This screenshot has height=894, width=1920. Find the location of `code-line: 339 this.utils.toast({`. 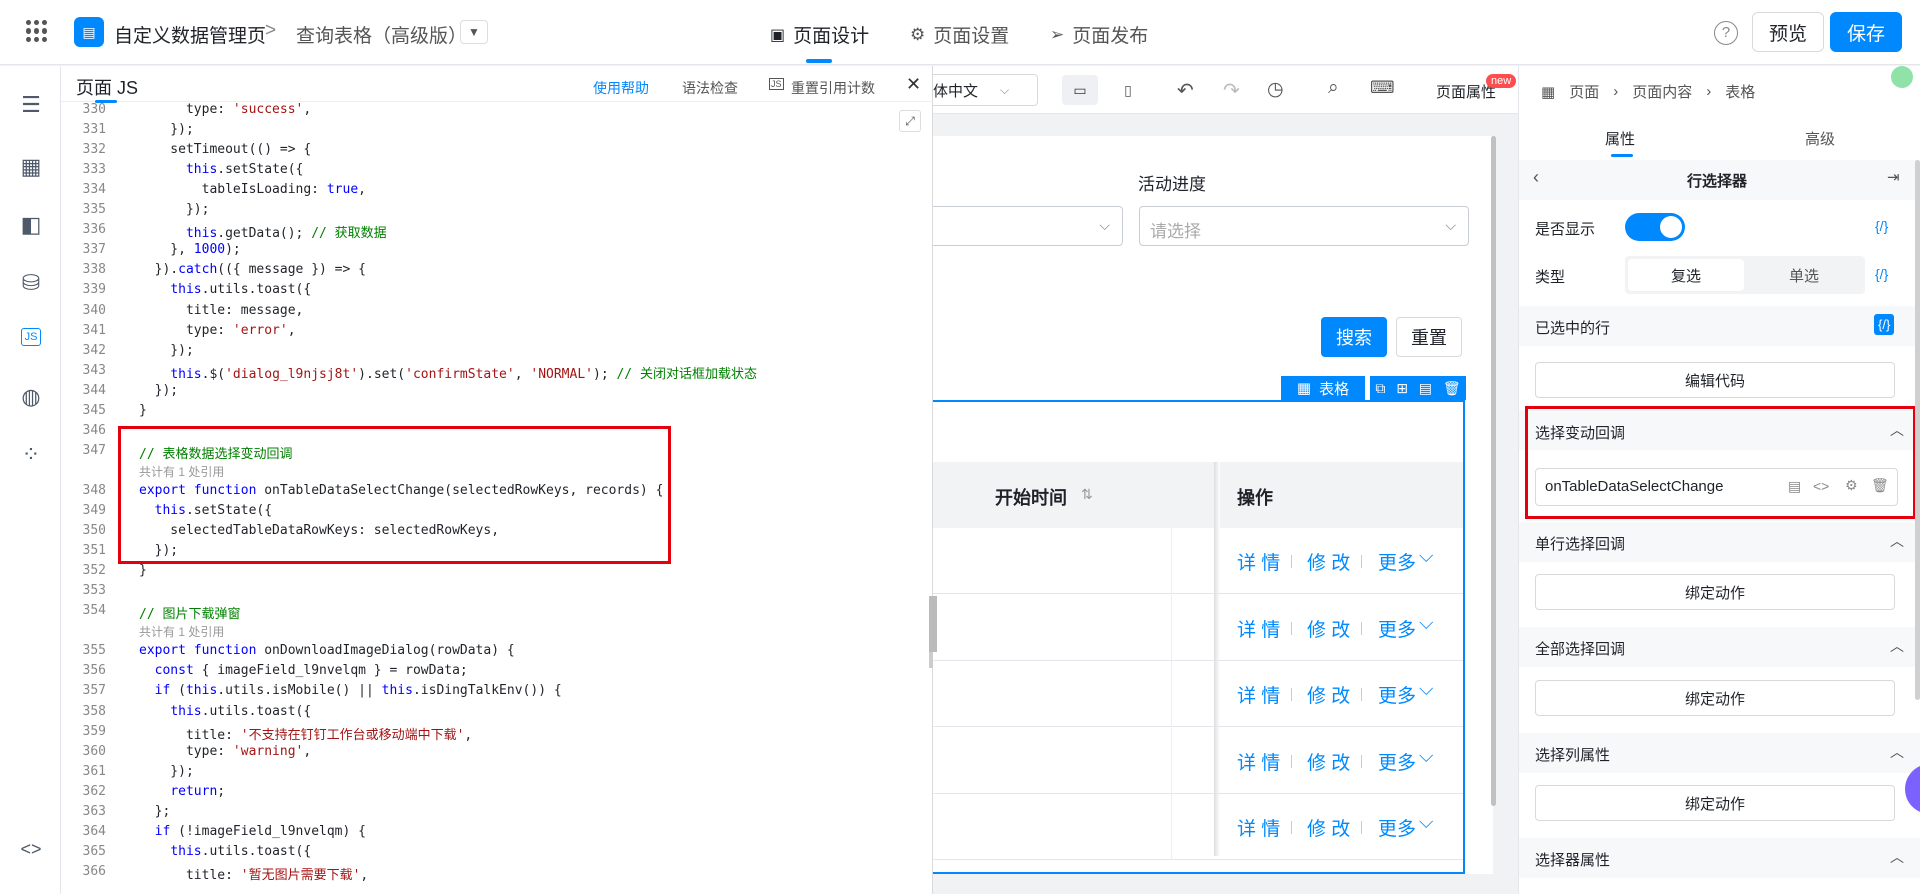

code-line: 339 this.utils.toast({ is located at coordinates (497, 292).